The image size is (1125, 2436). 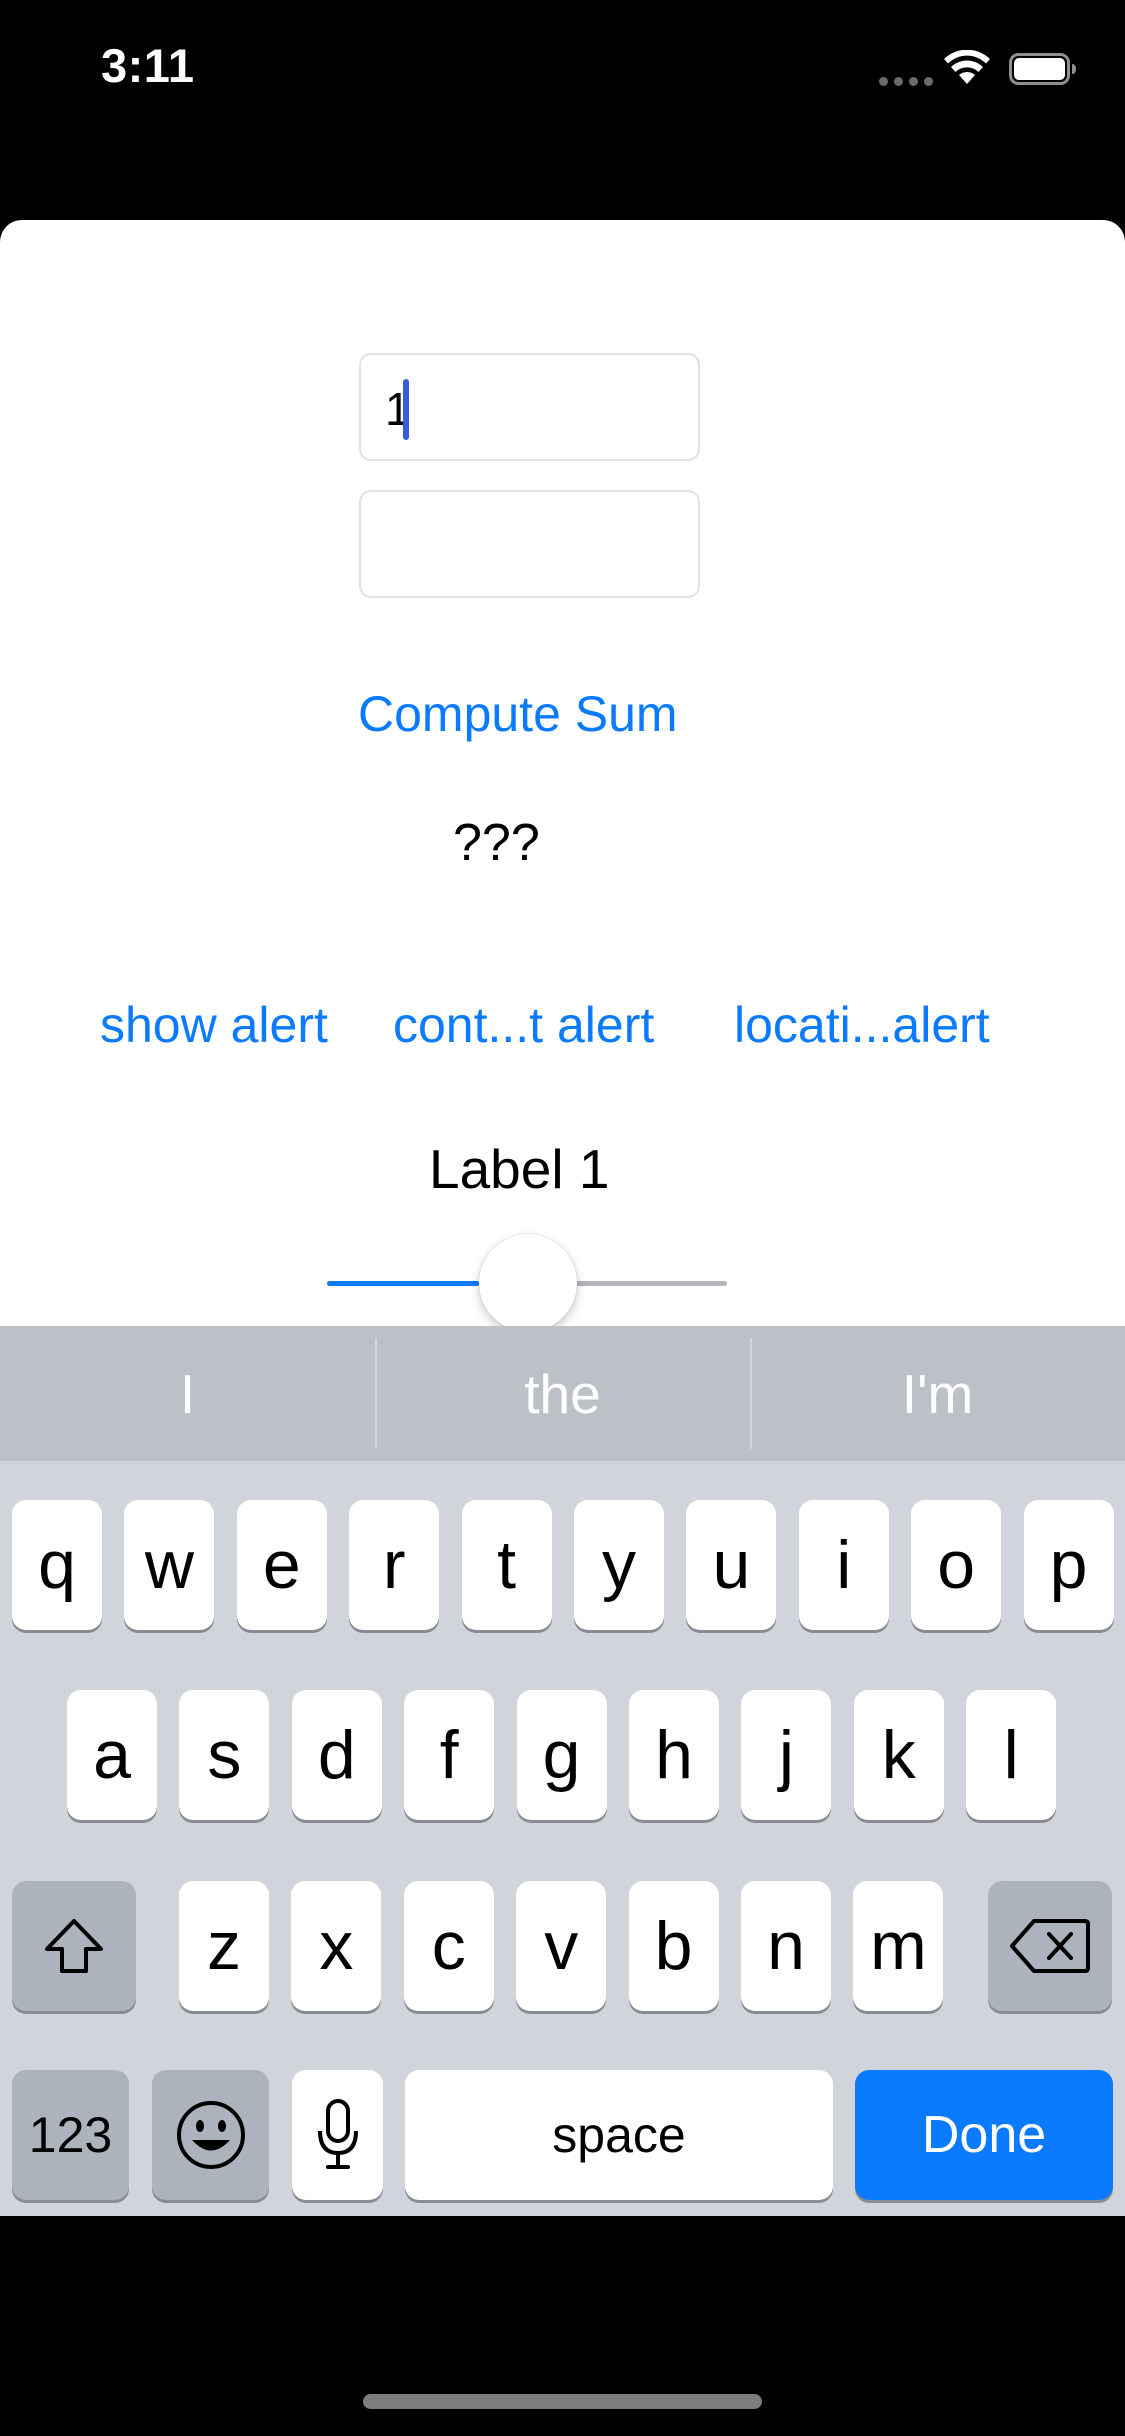 What do you see at coordinates (562, 2401) in the screenshot?
I see `home-indicator` at bounding box center [562, 2401].